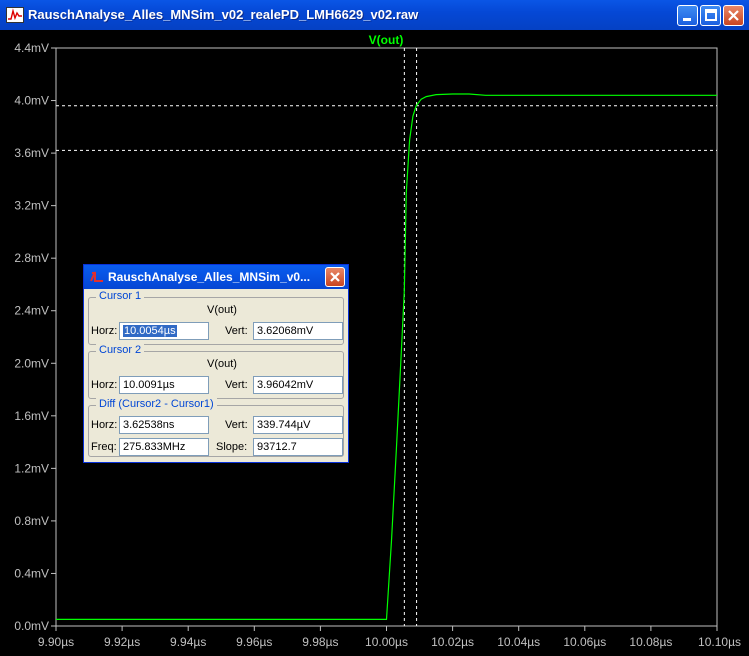 This screenshot has width=749, height=656. Describe the element at coordinates (15, 15) in the screenshot. I see `waveform-app-icon` at that location.